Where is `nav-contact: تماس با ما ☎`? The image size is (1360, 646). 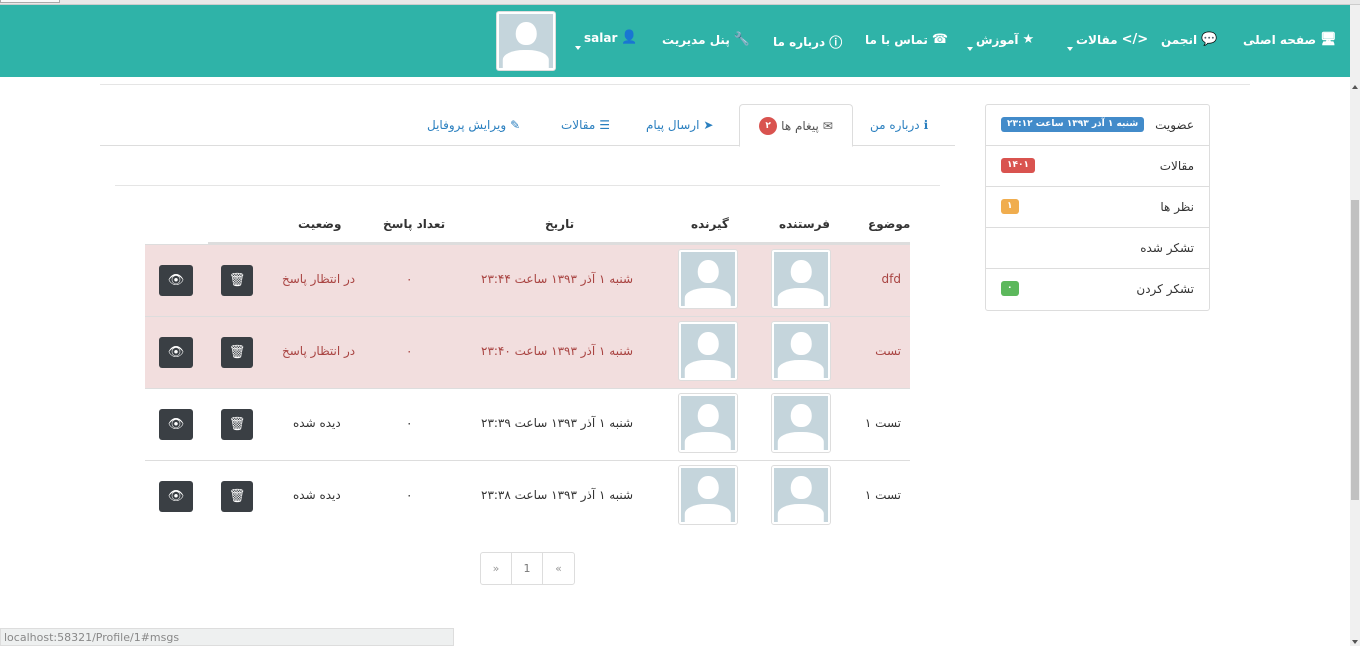
nav-contact: تماس با ما ☎ is located at coordinates (906, 39).